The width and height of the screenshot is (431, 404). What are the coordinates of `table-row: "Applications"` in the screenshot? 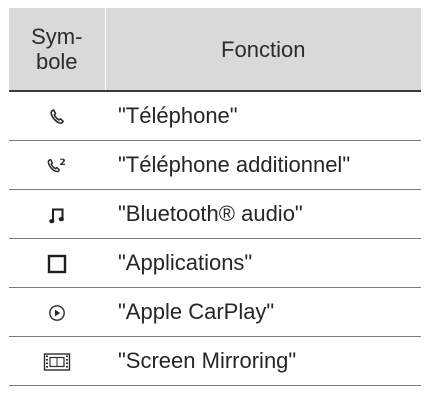 It's located at (215, 263).